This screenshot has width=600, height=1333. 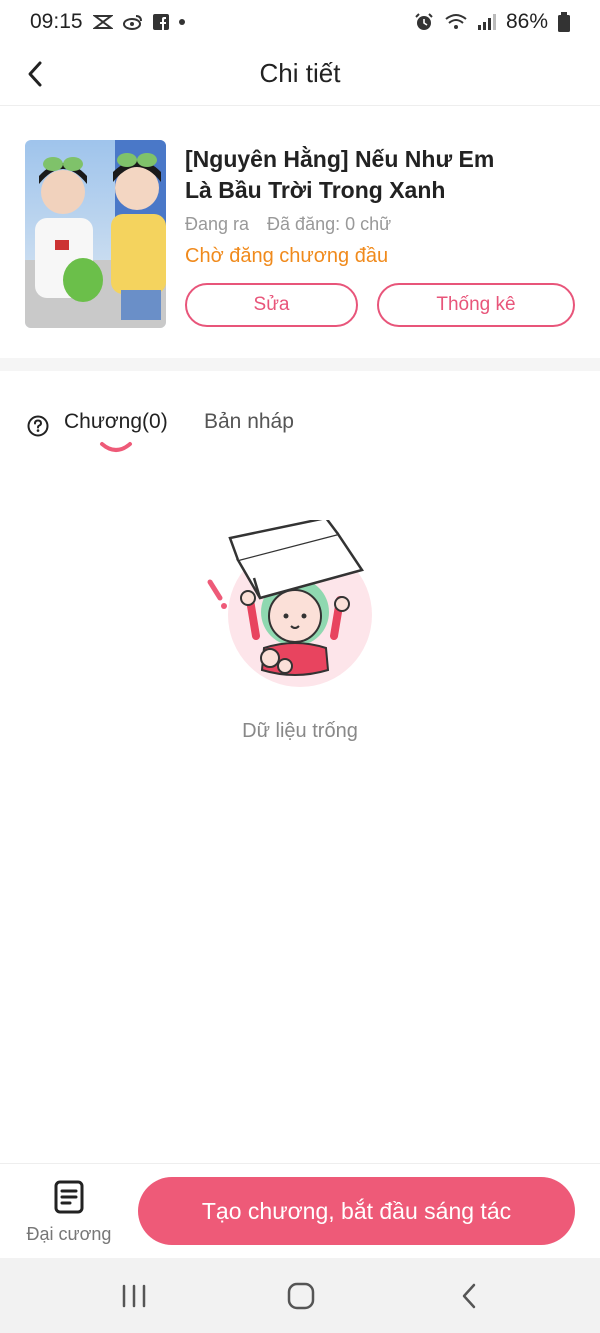 What do you see at coordinates (249, 422) in the screenshot?
I see `tab-drafts: Bản nháp` at bounding box center [249, 422].